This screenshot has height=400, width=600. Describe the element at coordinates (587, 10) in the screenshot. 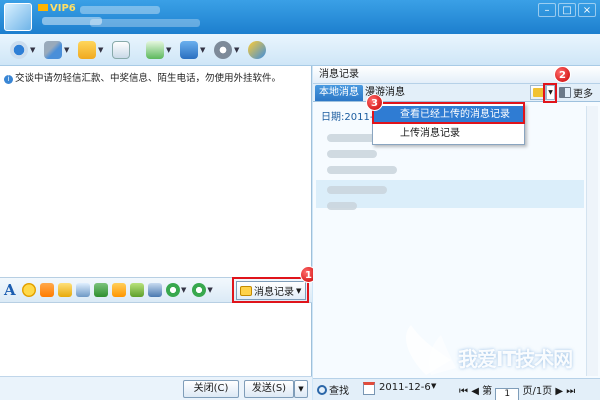

I see `close-window-button: ×` at that location.